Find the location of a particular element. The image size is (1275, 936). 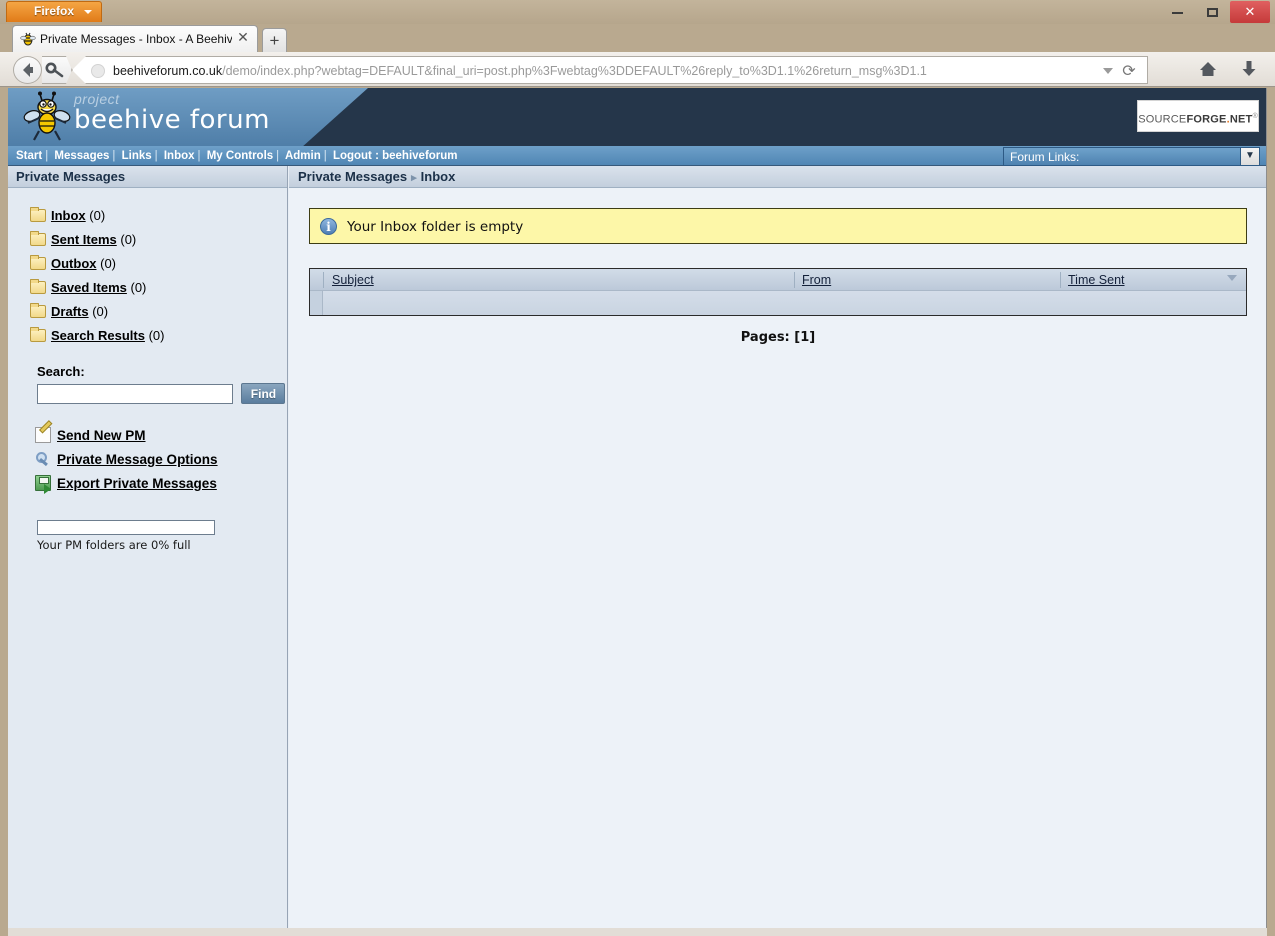

send-new-pm-row: Send New PM is located at coordinates (161, 436).